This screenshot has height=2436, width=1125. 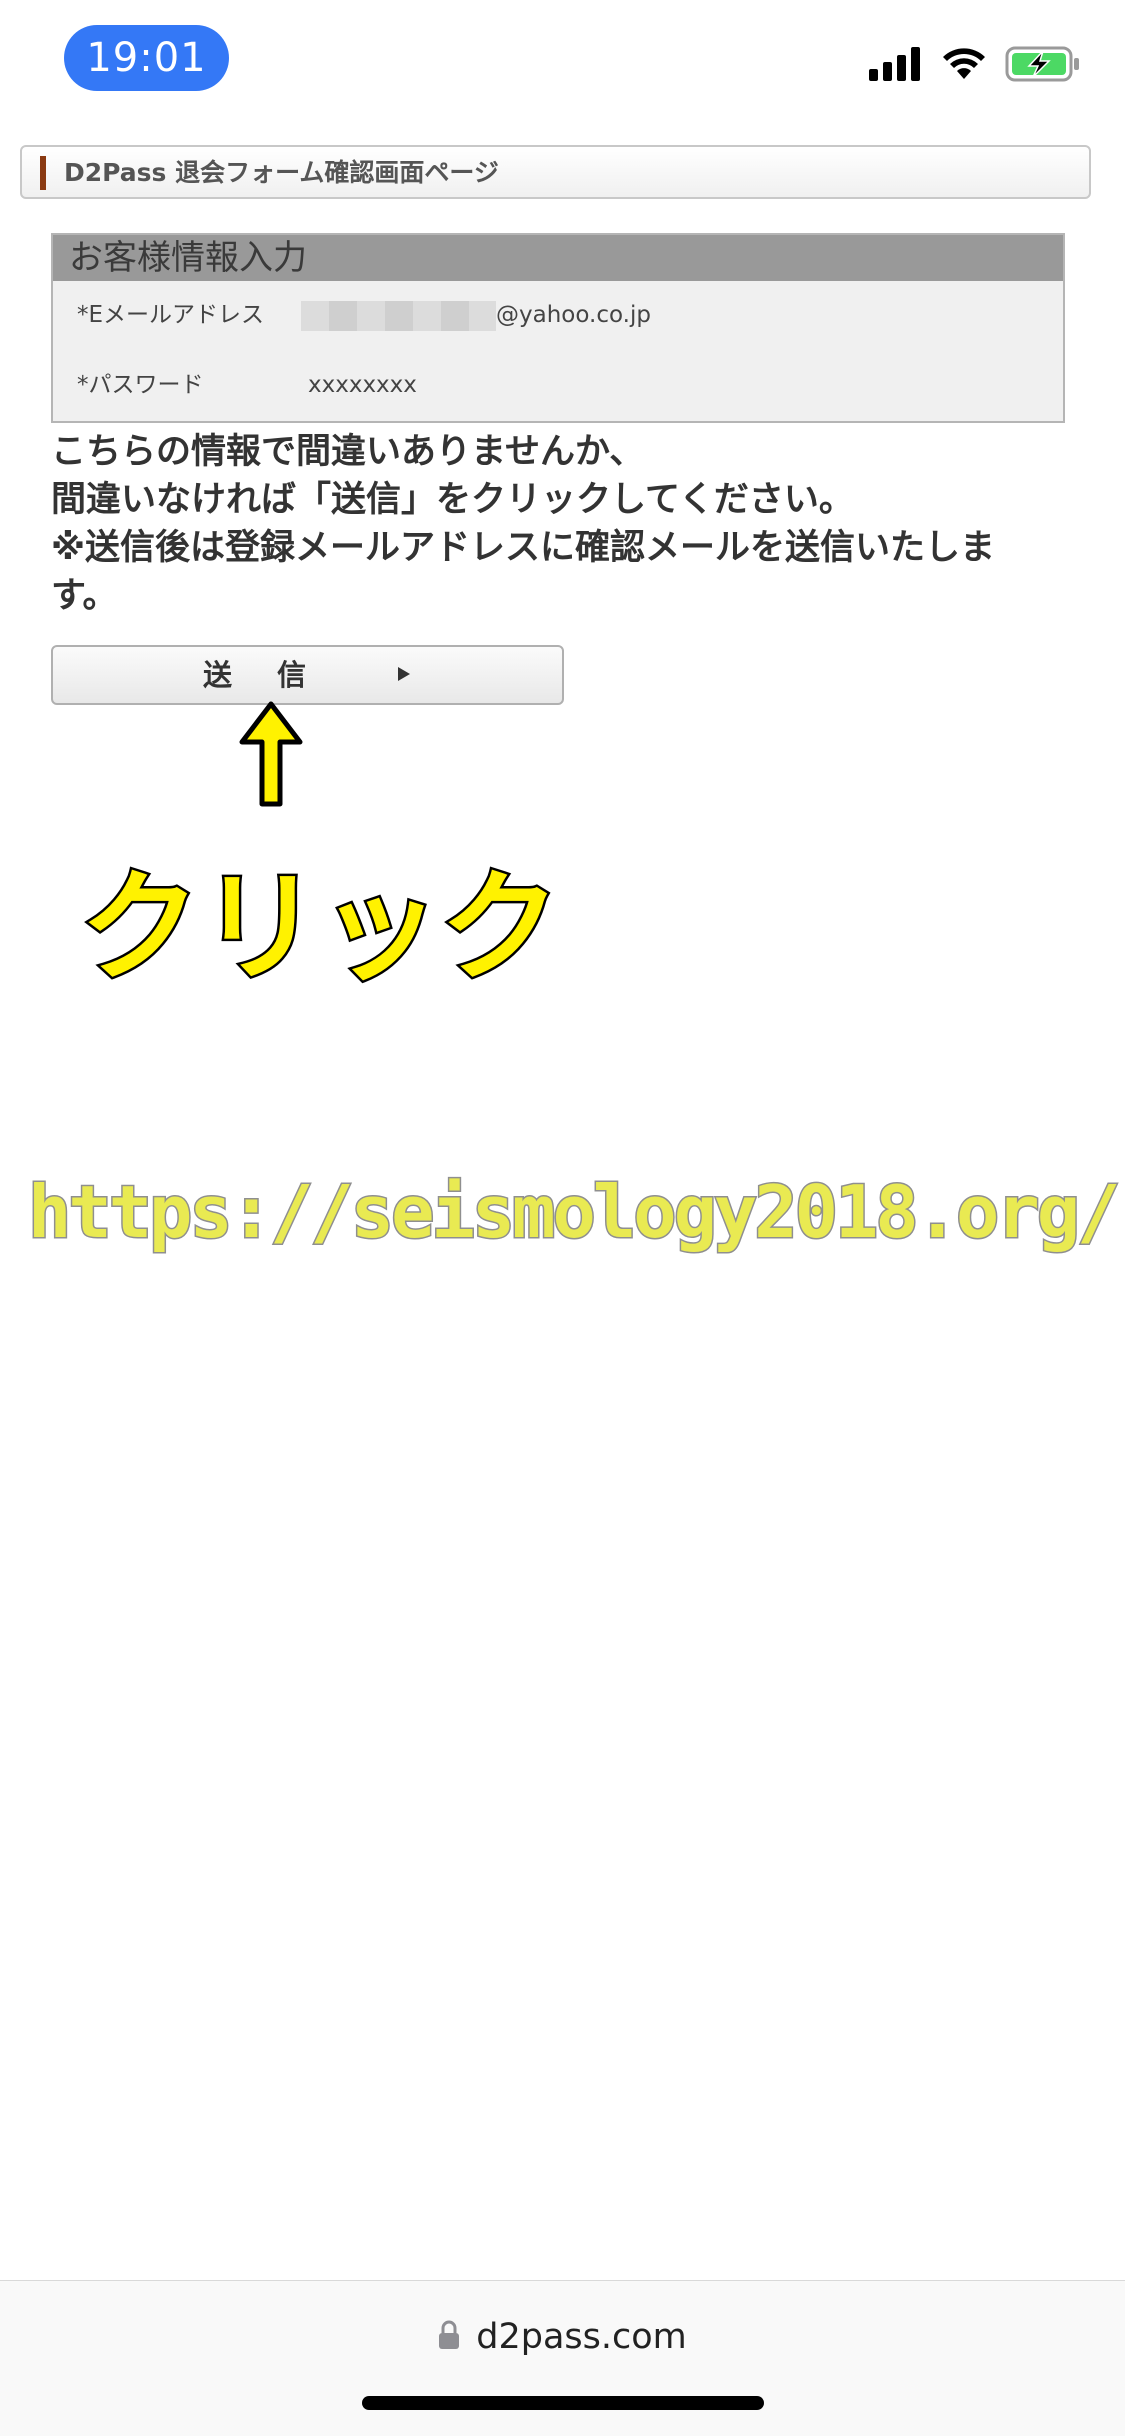 What do you see at coordinates (581, 2337) in the screenshot?
I see `url-text: d2pass.com` at bounding box center [581, 2337].